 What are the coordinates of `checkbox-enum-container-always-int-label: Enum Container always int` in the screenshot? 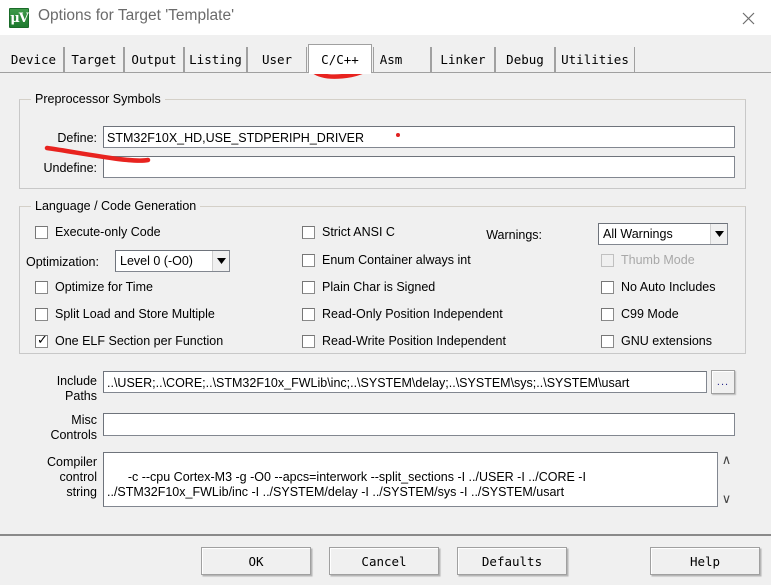 It's located at (396, 260).